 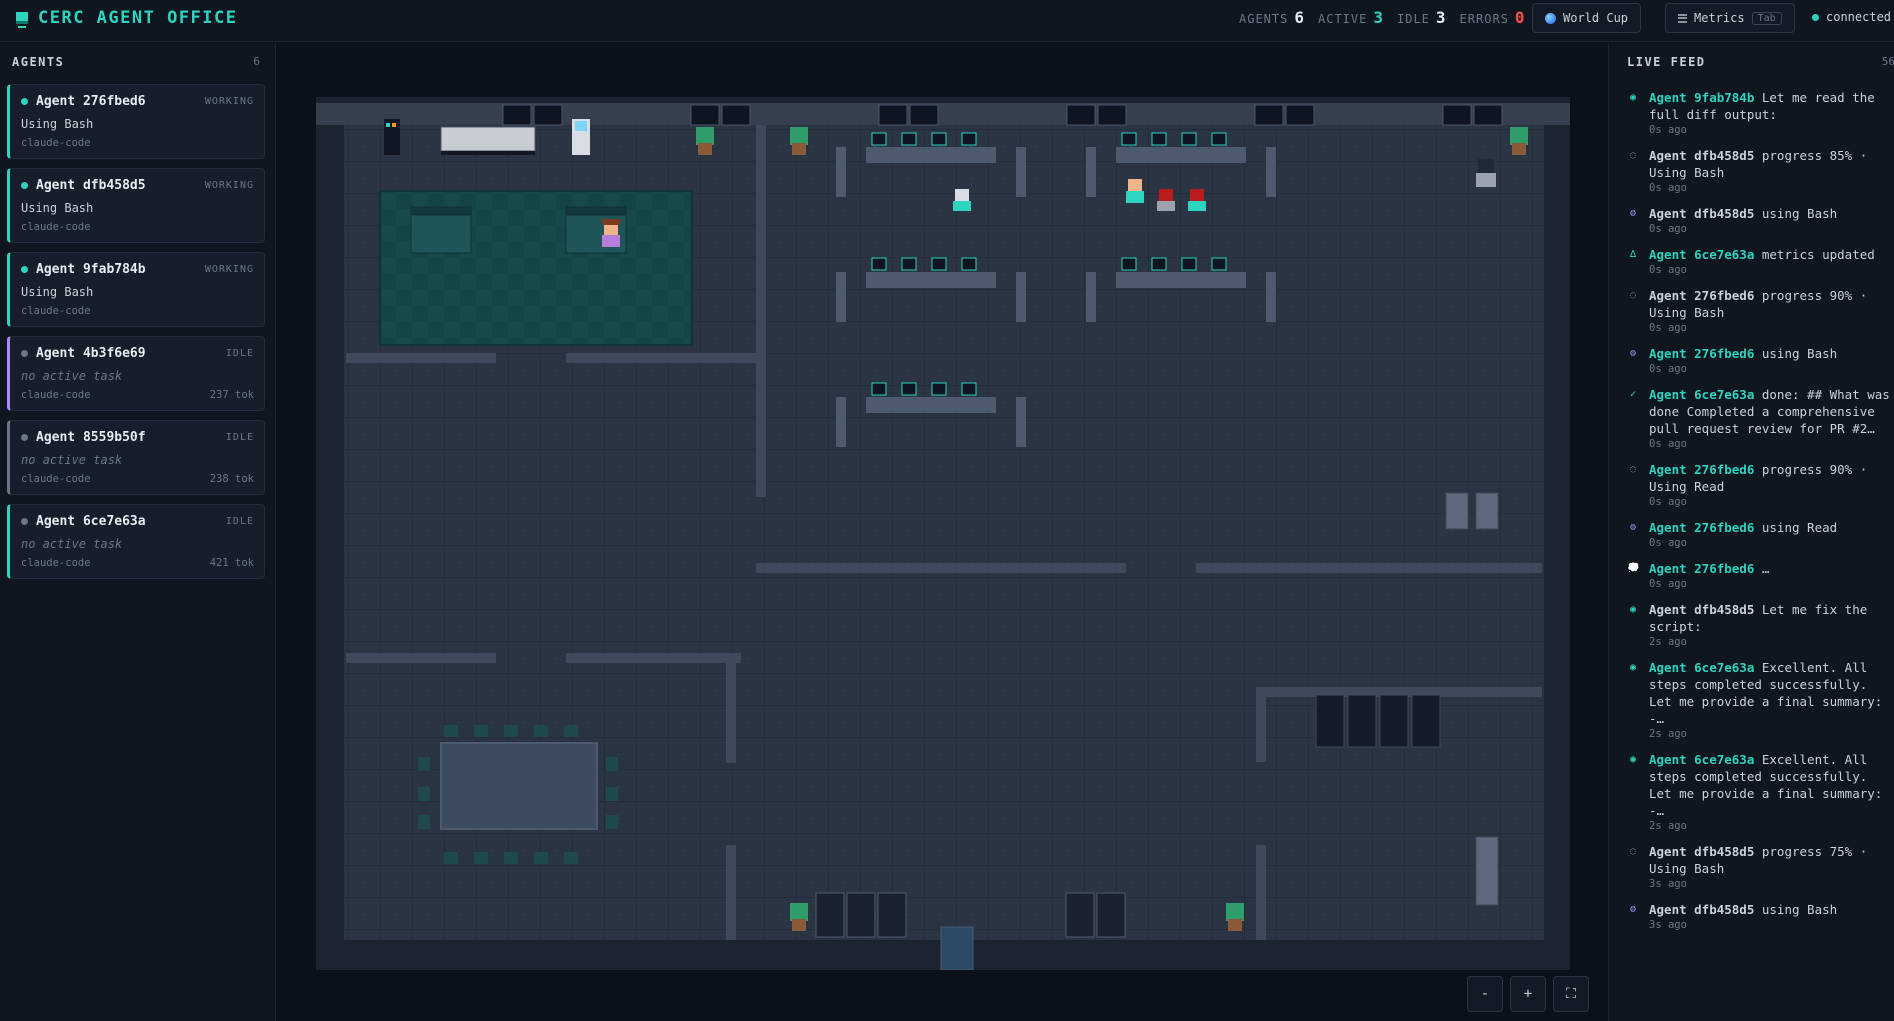 I want to click on agent-sprite-standing, so click(x=1486, y=173).